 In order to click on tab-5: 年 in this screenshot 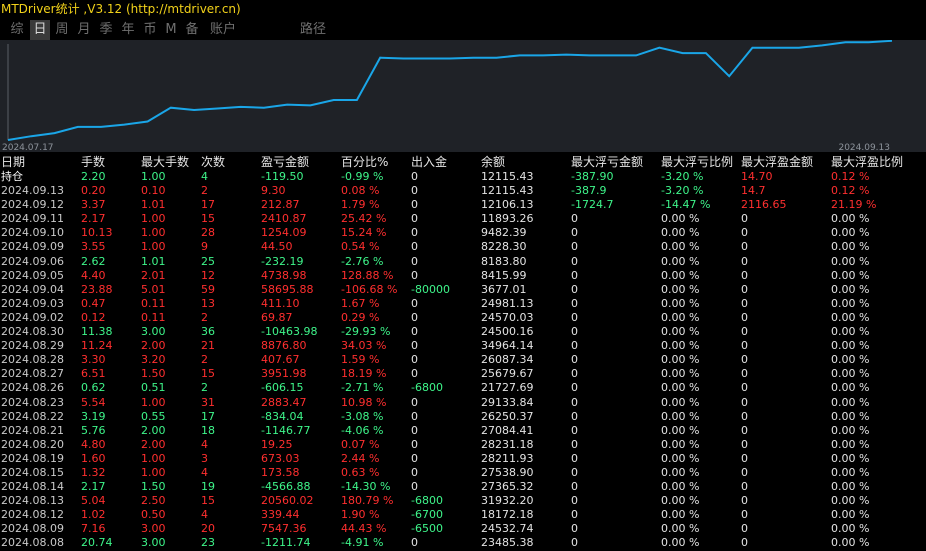, I will do `click(128, 30)`.